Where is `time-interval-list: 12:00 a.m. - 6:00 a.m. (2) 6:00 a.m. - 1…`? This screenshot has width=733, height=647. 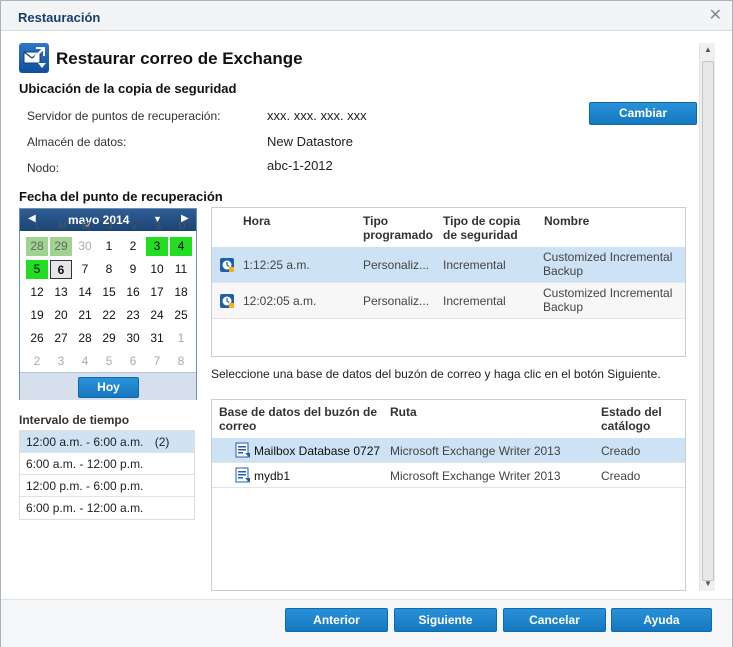 time-interval-list: 12:00 a.m. - 6:00 a.m. (2) 6:00 a.m. - 1… is located at coordinates (107, 475).